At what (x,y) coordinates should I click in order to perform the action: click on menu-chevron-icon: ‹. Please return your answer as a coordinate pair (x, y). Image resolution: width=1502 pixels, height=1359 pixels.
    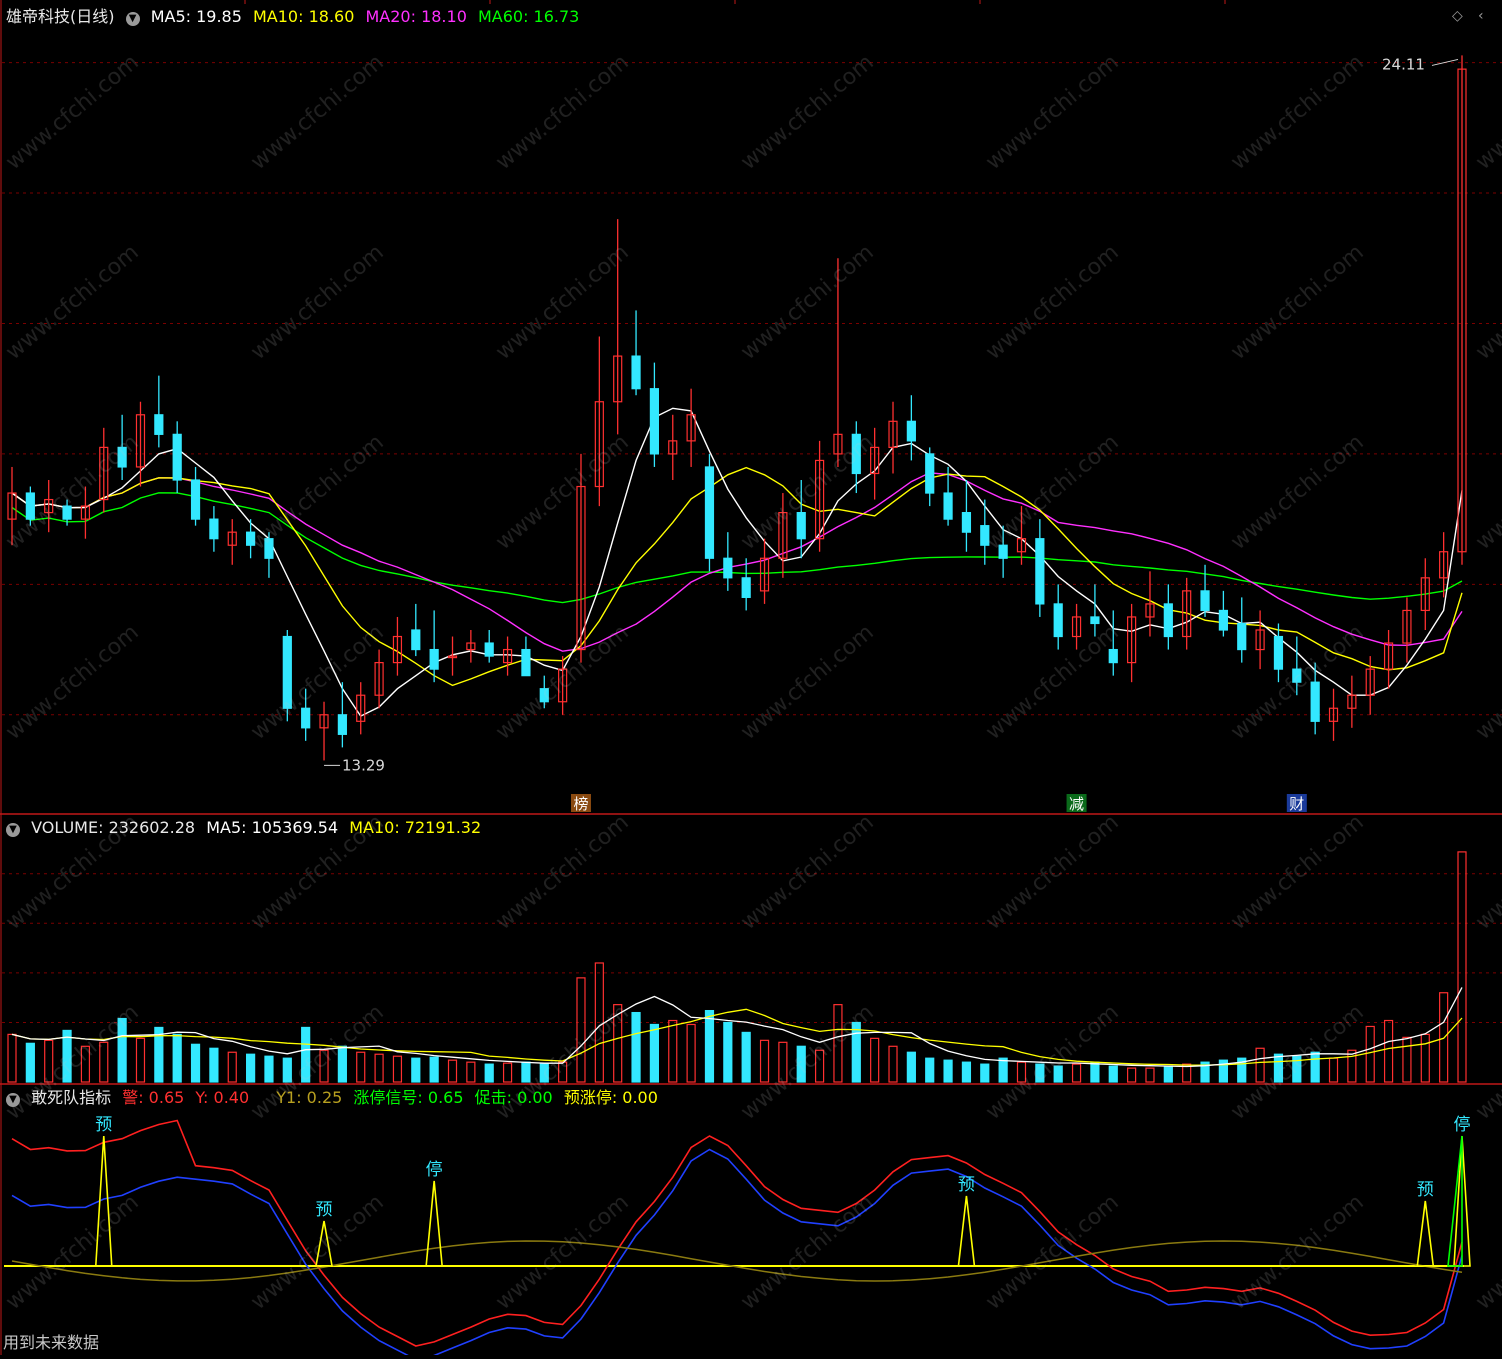
    Looking at the image, I should click on (1481, 16).